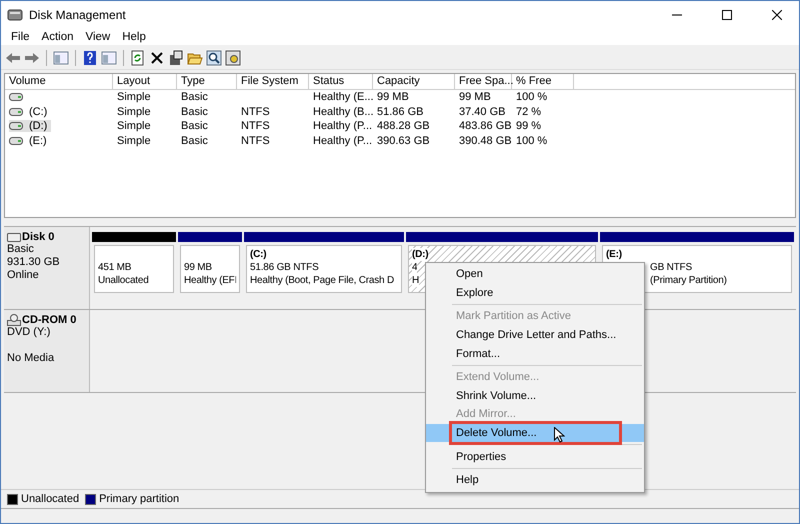 Image resolution: width=800 pixels, height=524 pixels. What do you see at coordinates (139, 499) in the screenshot?
I see `legend-label: Primary partition` at bounding box center [139, 499].